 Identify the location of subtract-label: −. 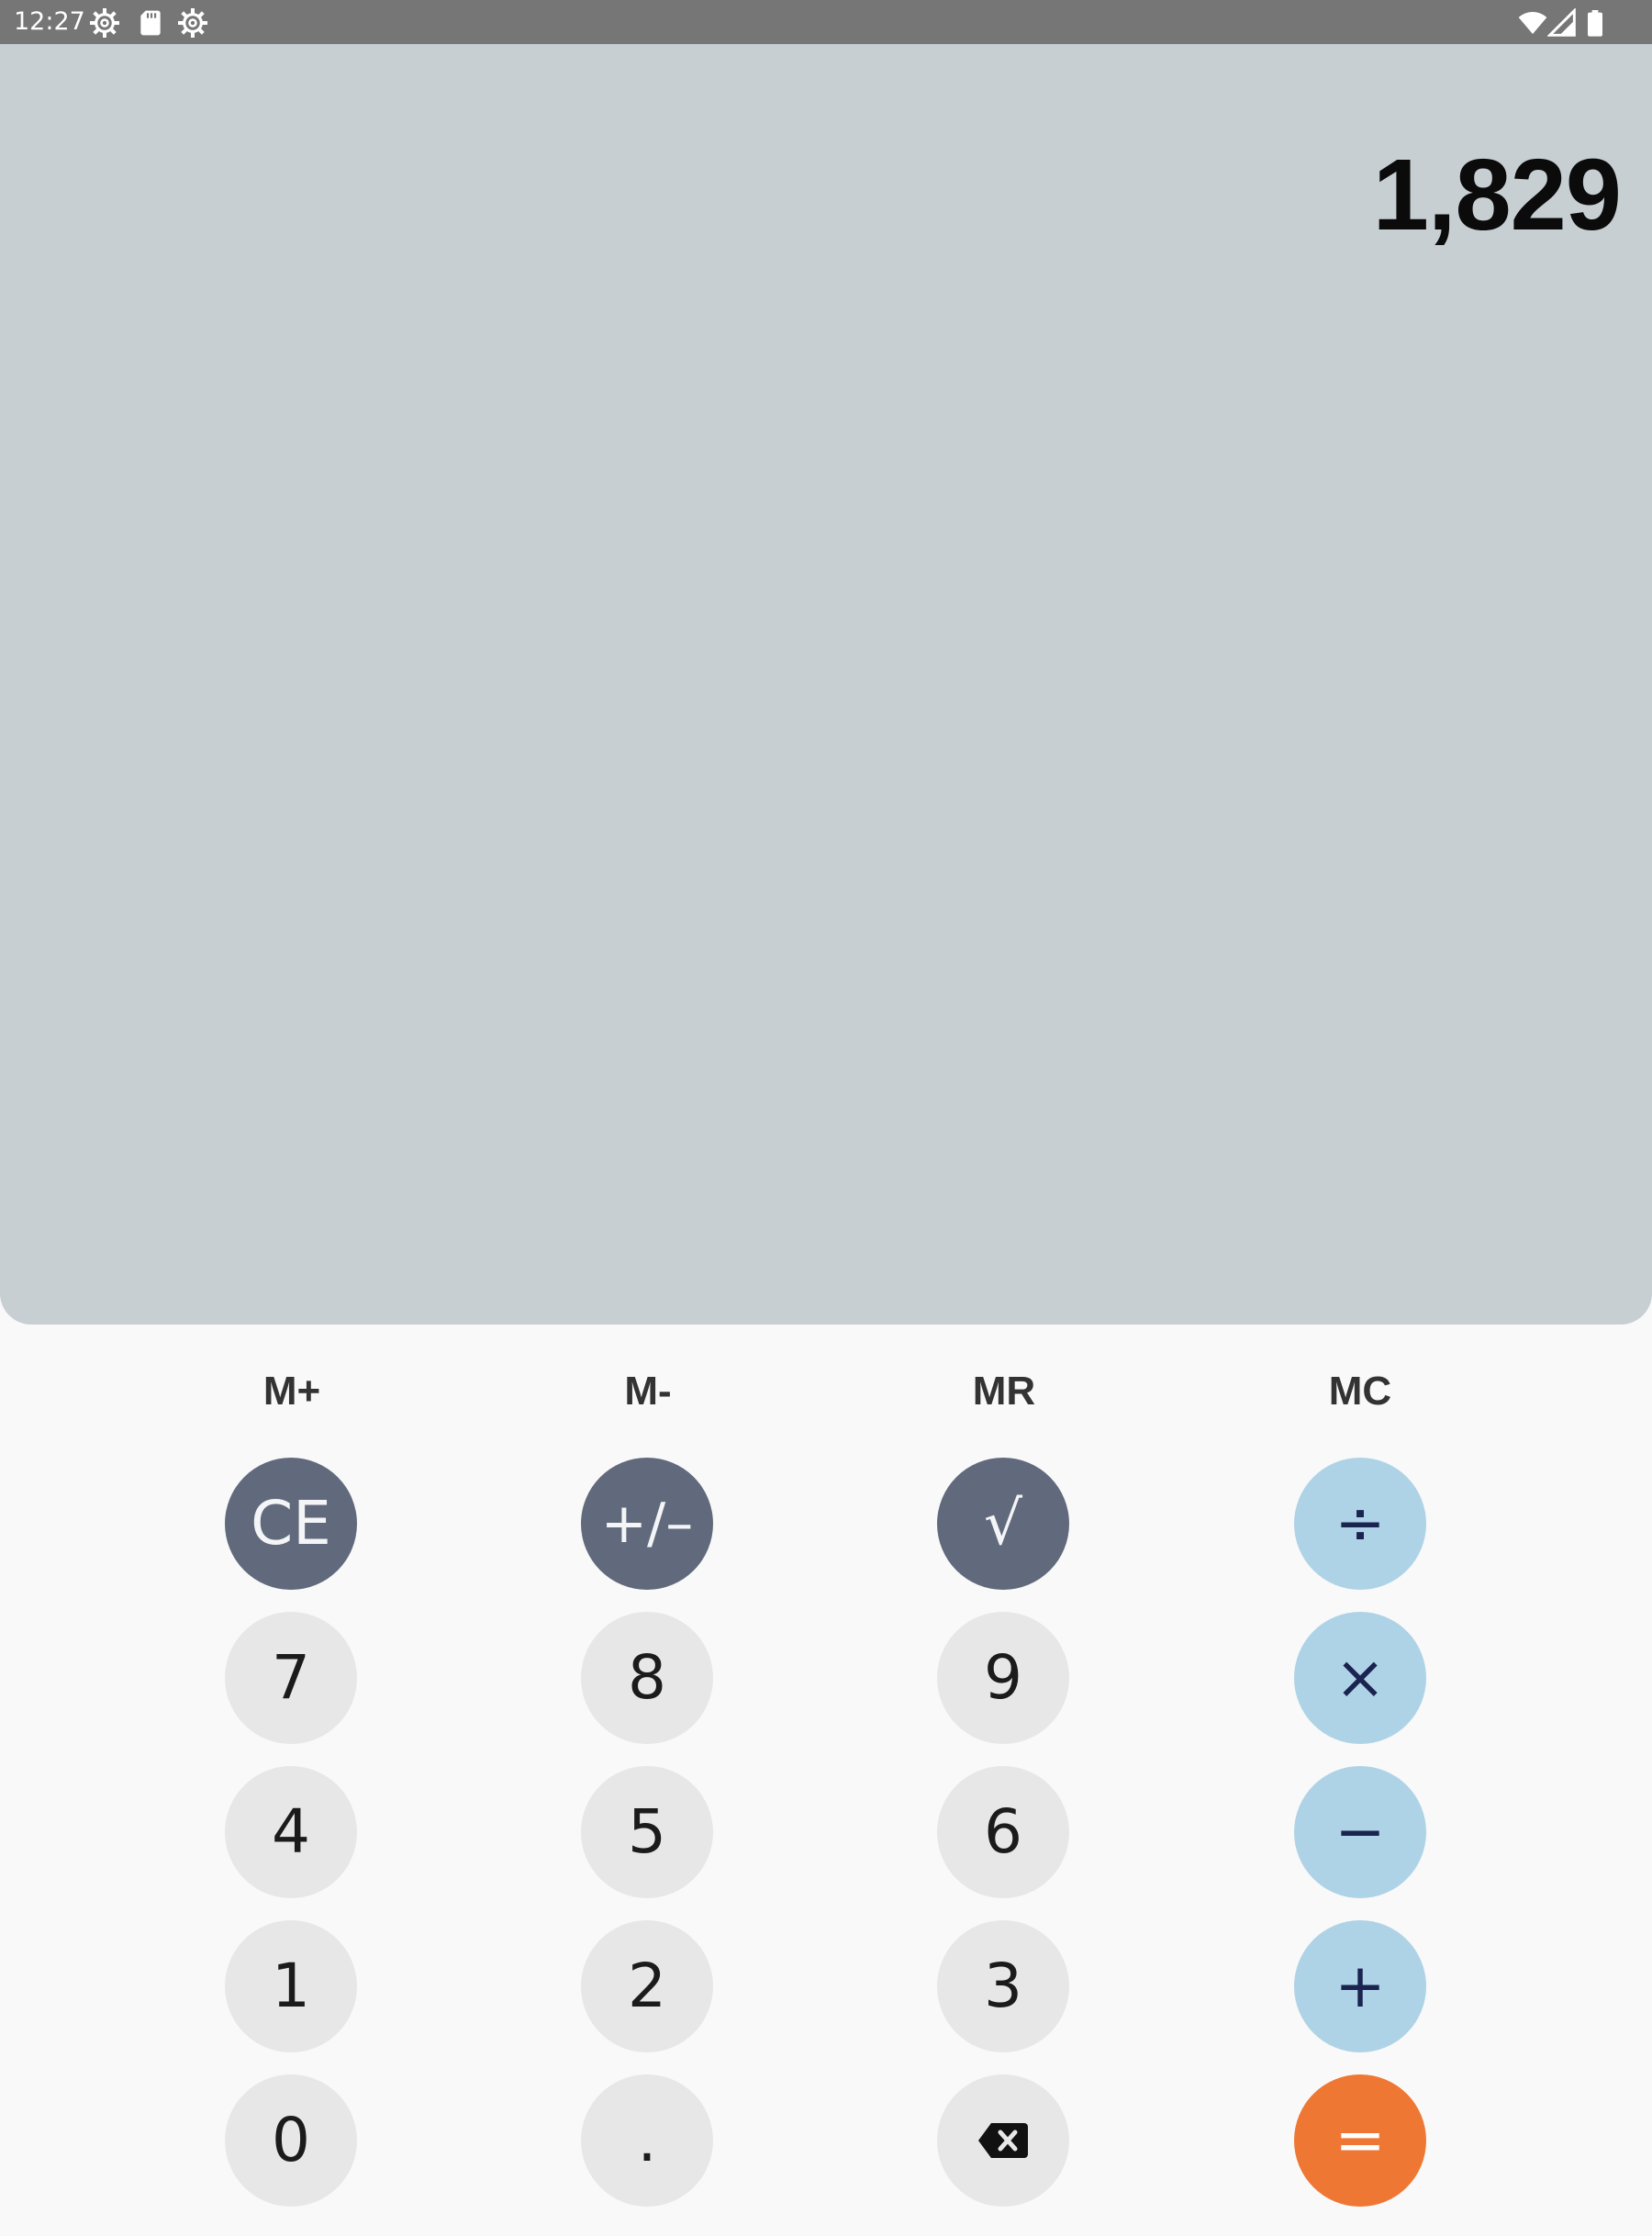
(1360, 1831).